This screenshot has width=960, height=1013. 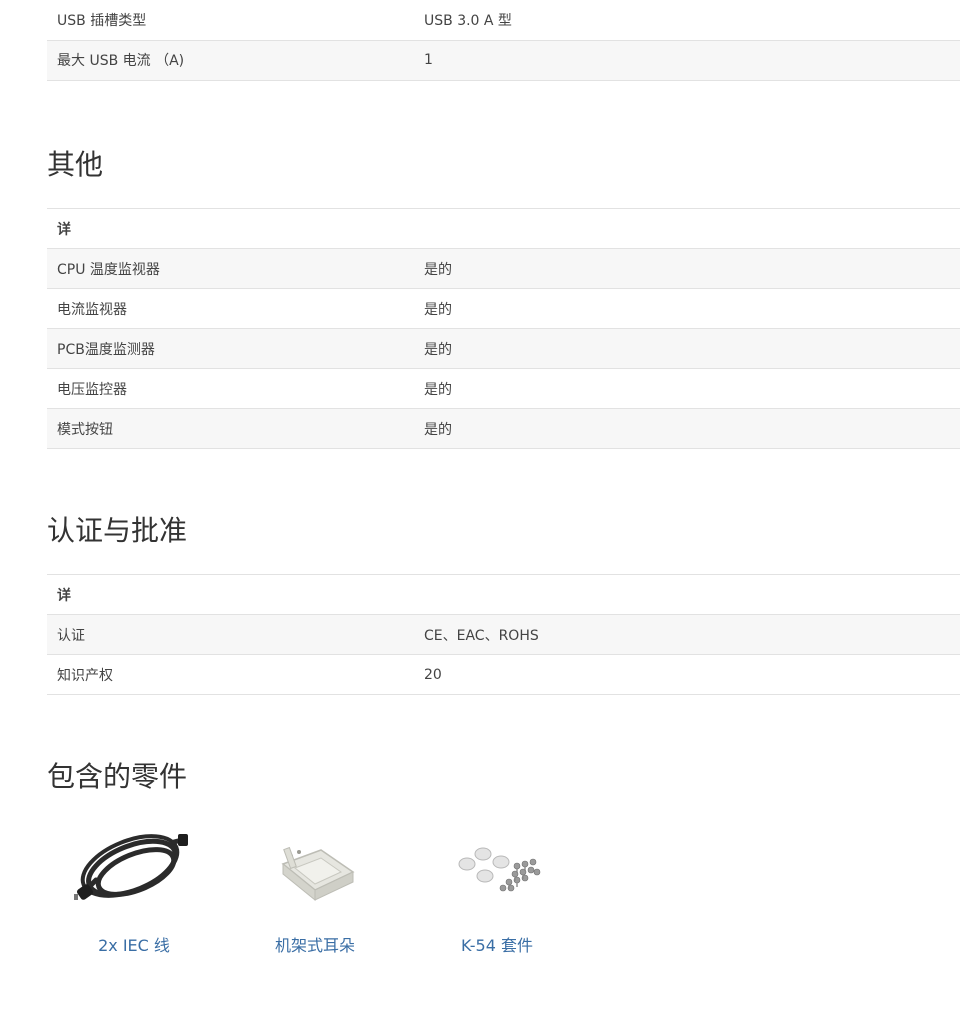 I want to click on spec-value: 20, so click(x=687, y=674).